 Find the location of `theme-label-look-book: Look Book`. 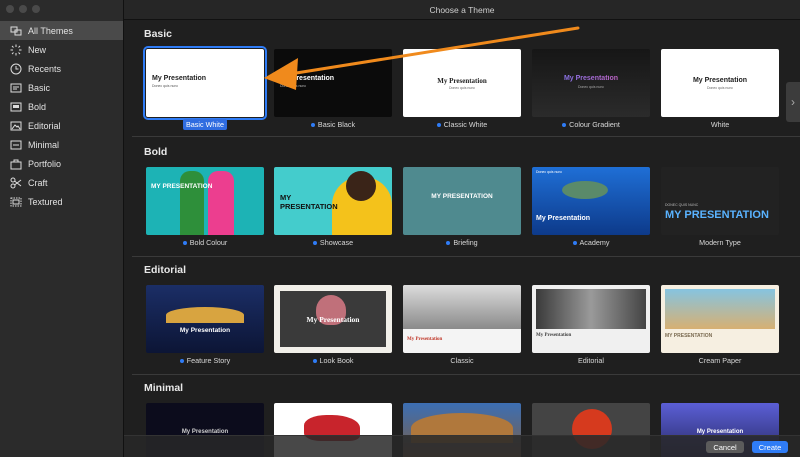

theme-label-look-book: Look Book is located at coordinates (333, 360).